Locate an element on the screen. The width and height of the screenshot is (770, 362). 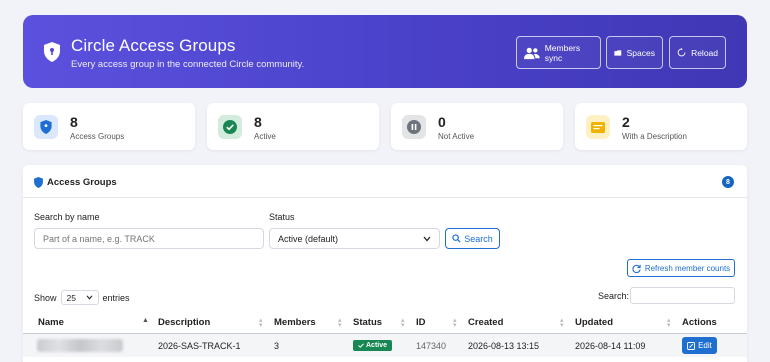
entries-length-control: Show 25 entries is located at coordinates (82, 297).